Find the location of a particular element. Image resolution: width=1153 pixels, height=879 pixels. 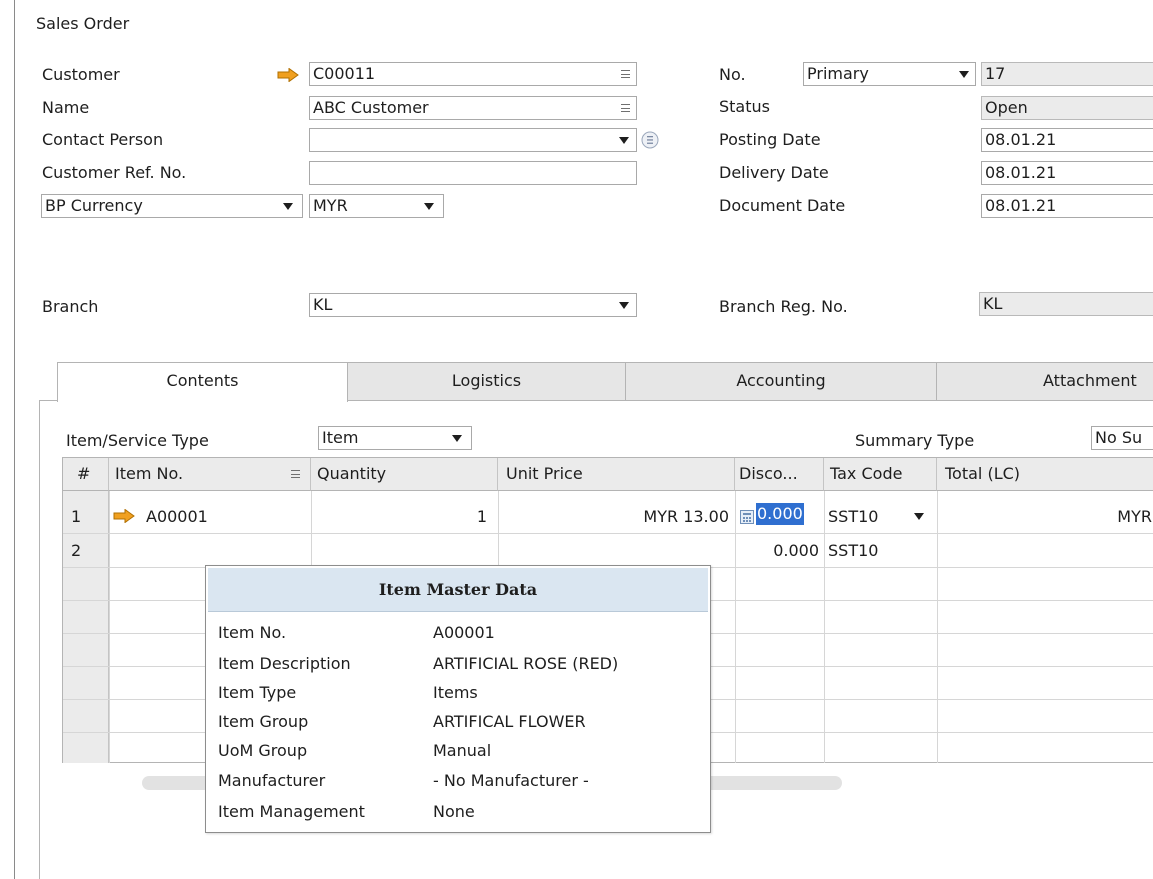

status-label: Status is located at coordinates (744, 106).